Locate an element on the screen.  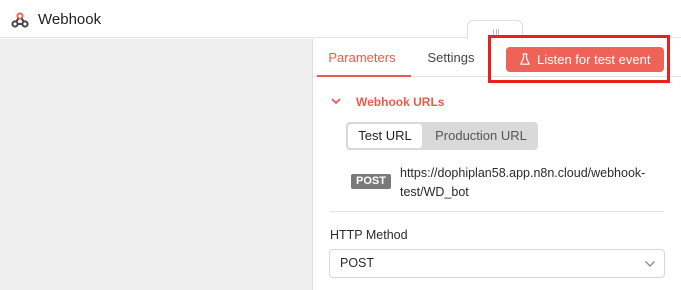
tab-parameters: Parameters is located at coordinates (362, 58).